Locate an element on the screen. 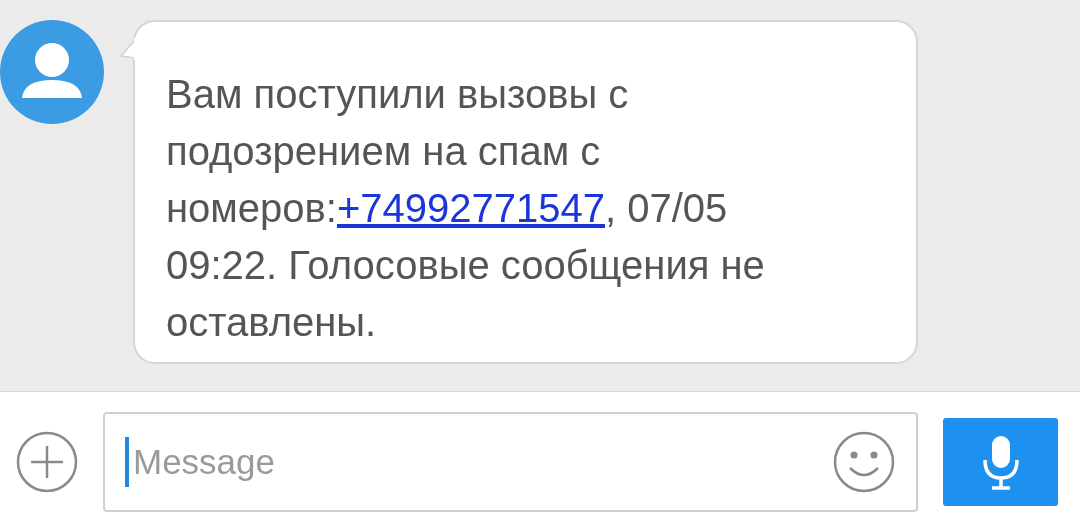  text-cursor is located at coordinates (127, 462).